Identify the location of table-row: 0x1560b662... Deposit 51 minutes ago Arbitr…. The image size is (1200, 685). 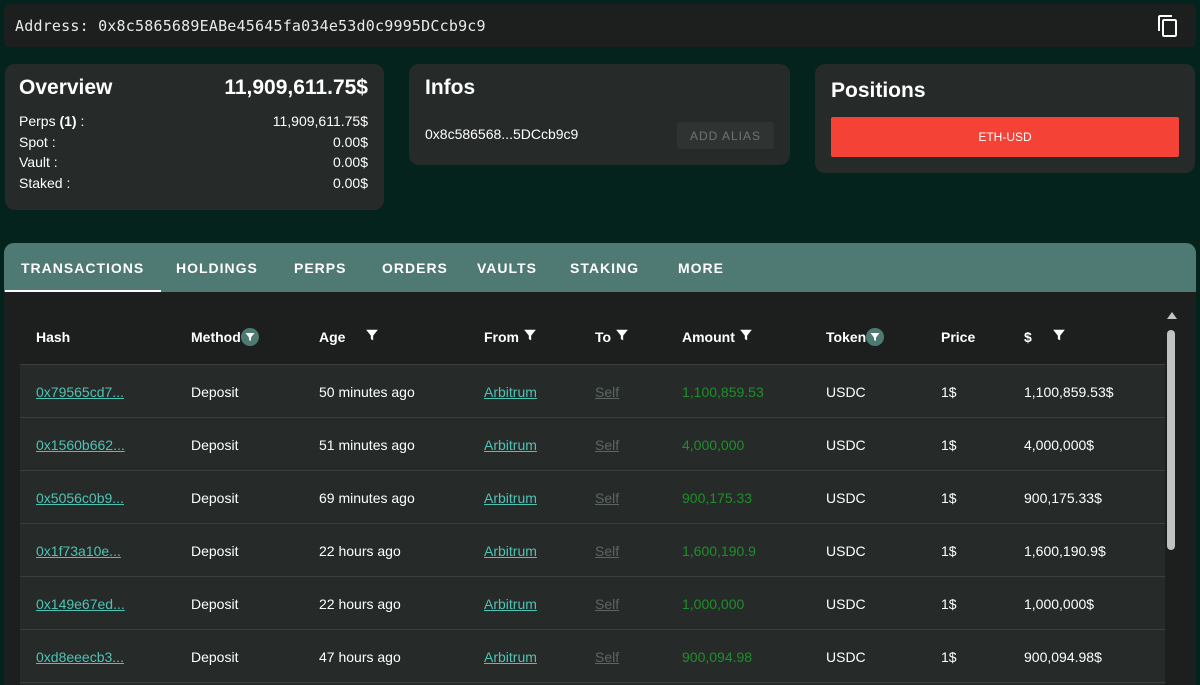
(592, 444).